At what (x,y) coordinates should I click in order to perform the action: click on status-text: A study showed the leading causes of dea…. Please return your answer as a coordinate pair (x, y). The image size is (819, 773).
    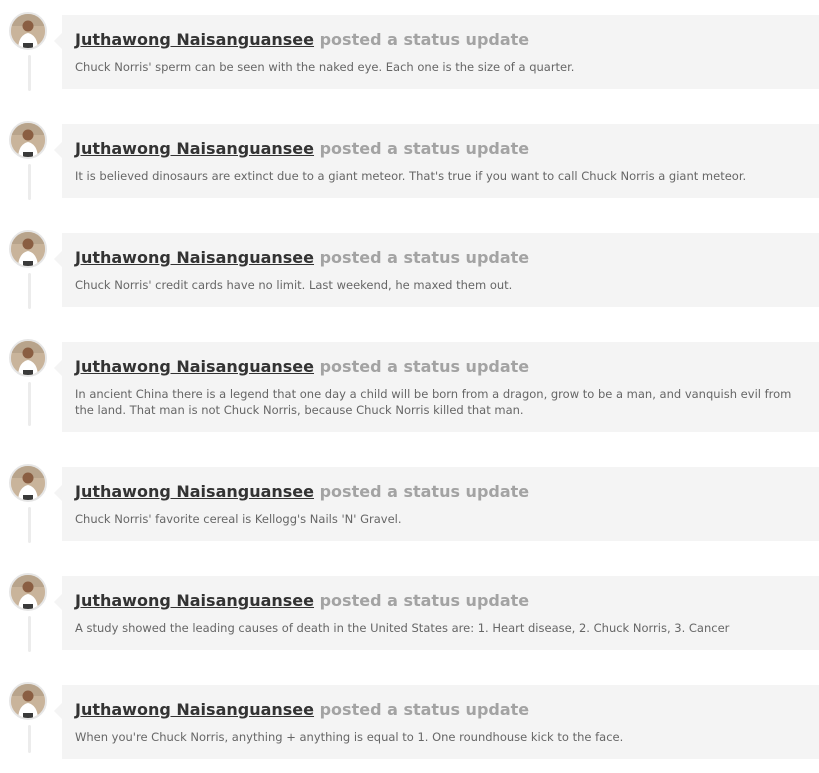
    Looking at the image, I should click on (402, 628).